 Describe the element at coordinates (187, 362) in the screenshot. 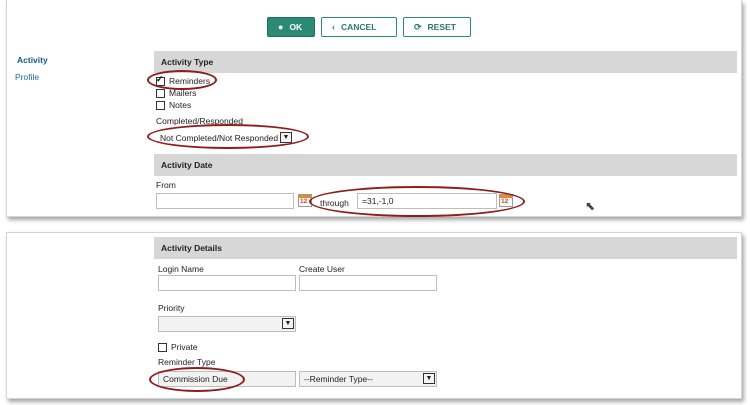

I see `reminder-type-label: Reminder Type` at that location.